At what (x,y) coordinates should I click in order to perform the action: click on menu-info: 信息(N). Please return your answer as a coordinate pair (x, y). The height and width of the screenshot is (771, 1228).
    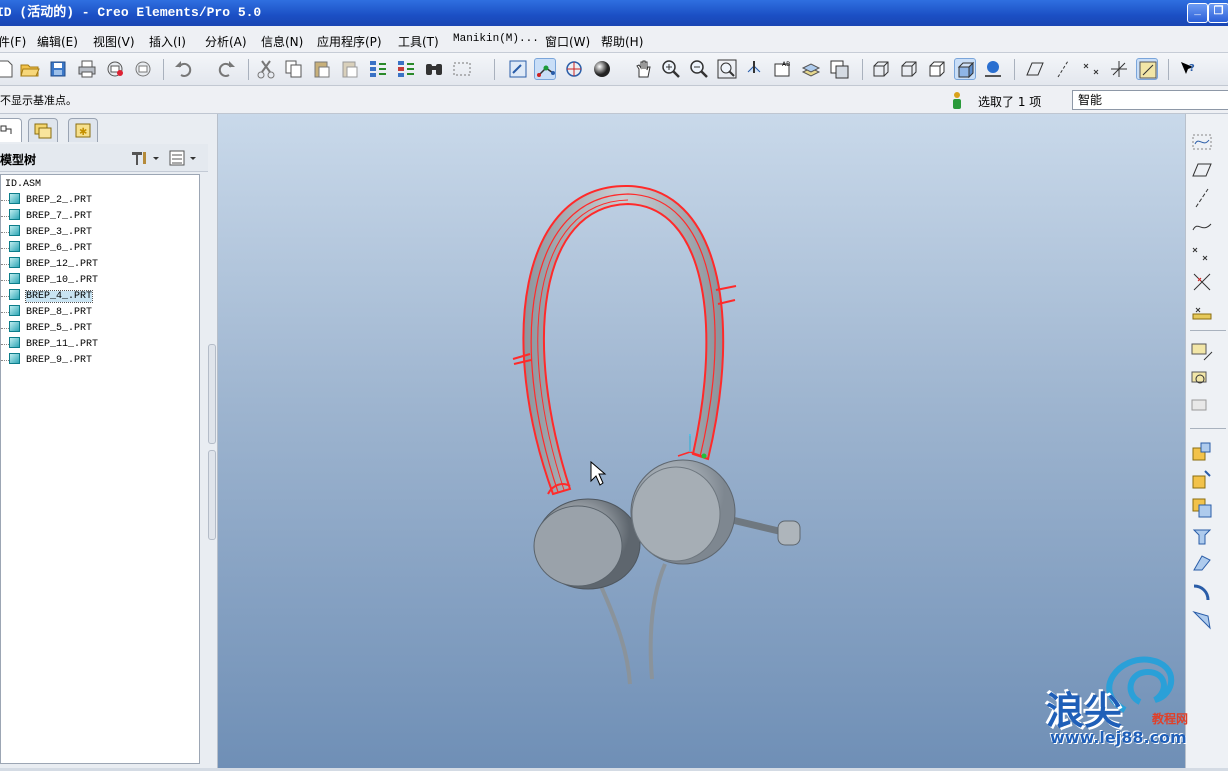
    Looking at the image, I should click on (282, 41).